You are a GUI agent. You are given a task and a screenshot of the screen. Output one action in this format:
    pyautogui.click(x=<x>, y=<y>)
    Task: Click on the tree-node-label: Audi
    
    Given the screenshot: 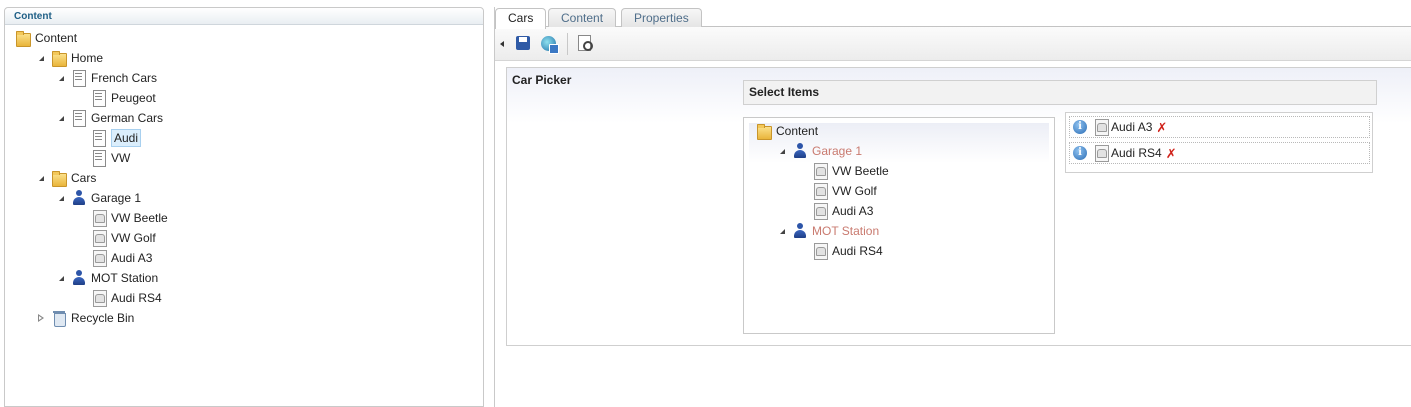 What is the action you would take?
    pyautogui.click(x=126, y=138)
    